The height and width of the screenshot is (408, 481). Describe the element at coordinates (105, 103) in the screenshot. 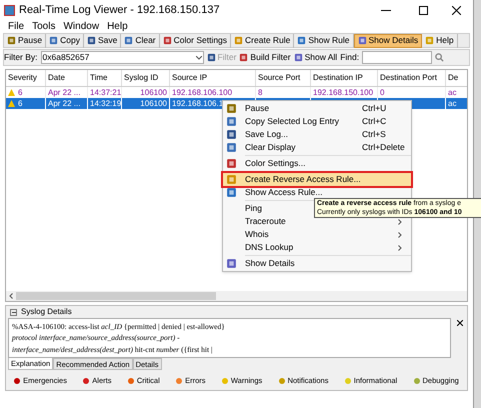

I see `table-cell: 14:32:19` at that location.